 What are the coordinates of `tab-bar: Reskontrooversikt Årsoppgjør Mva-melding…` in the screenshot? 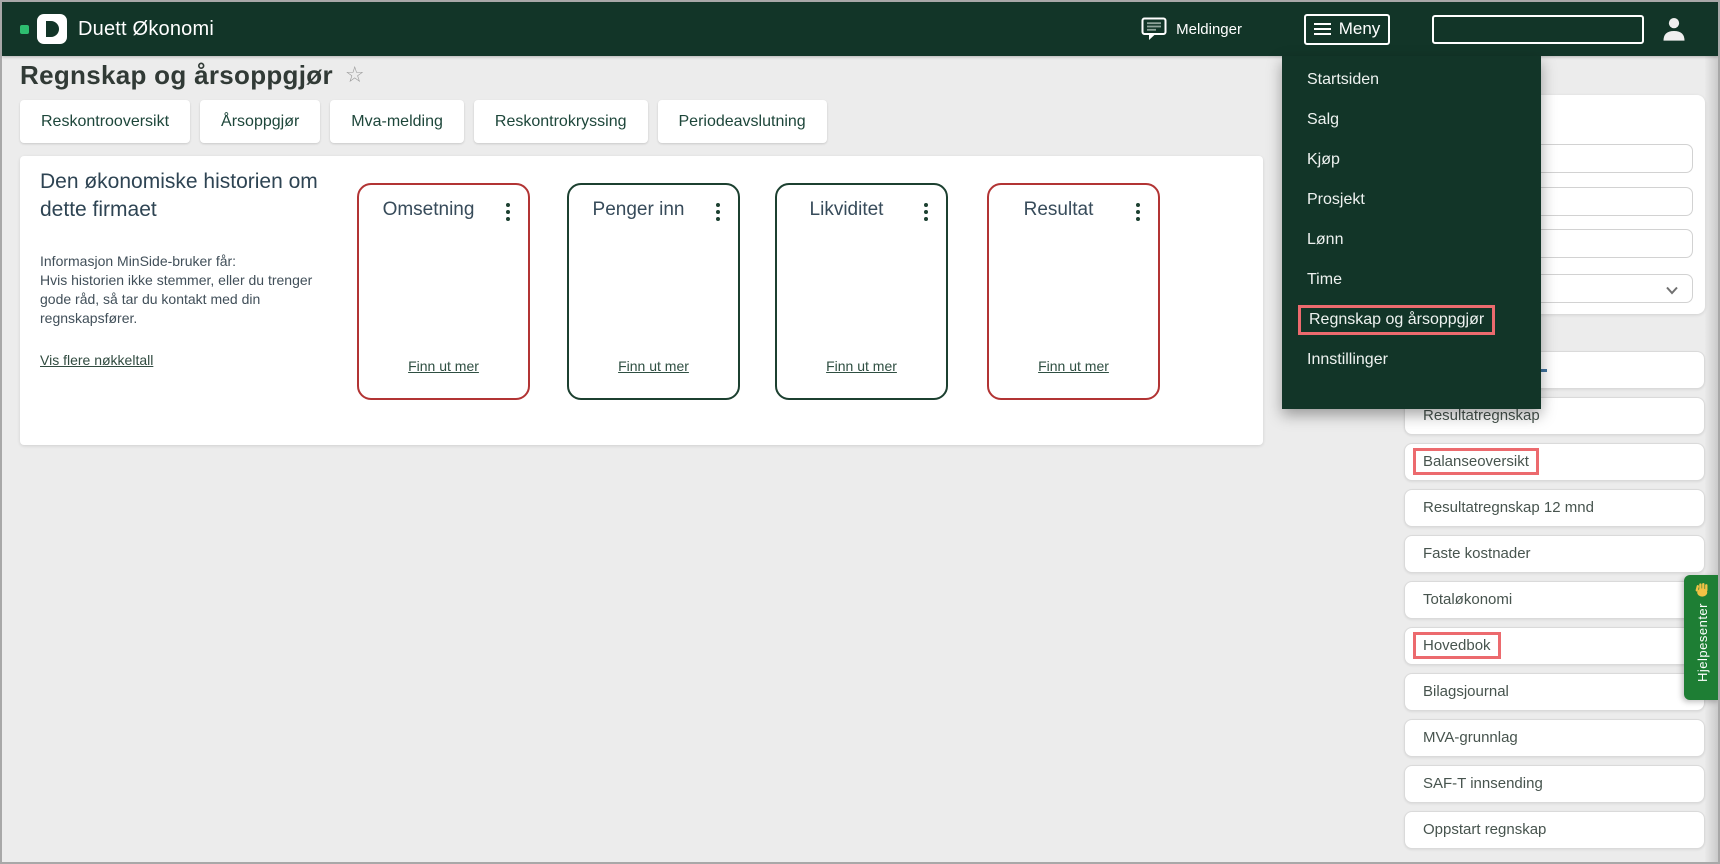 It's located at (423, 121).